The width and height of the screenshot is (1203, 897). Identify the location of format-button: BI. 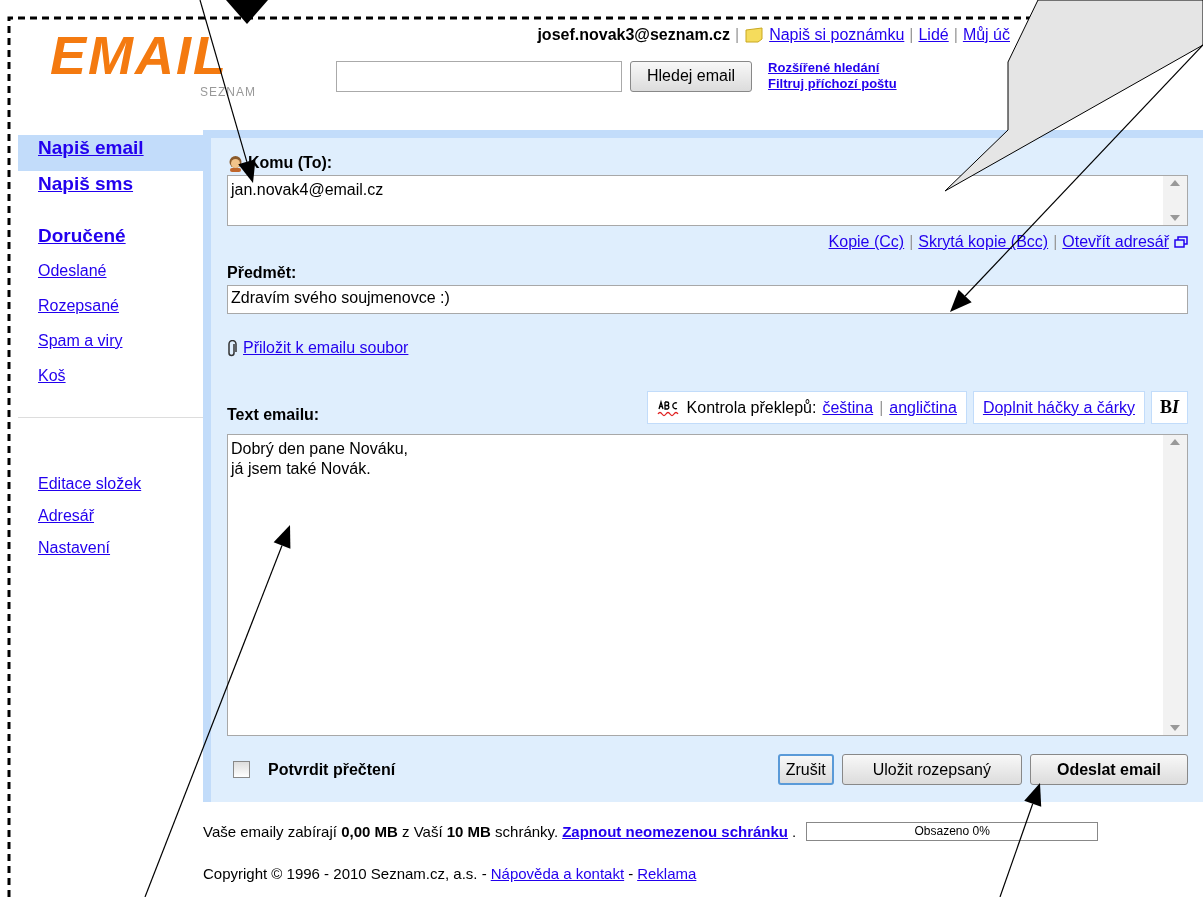
(1169, 407).